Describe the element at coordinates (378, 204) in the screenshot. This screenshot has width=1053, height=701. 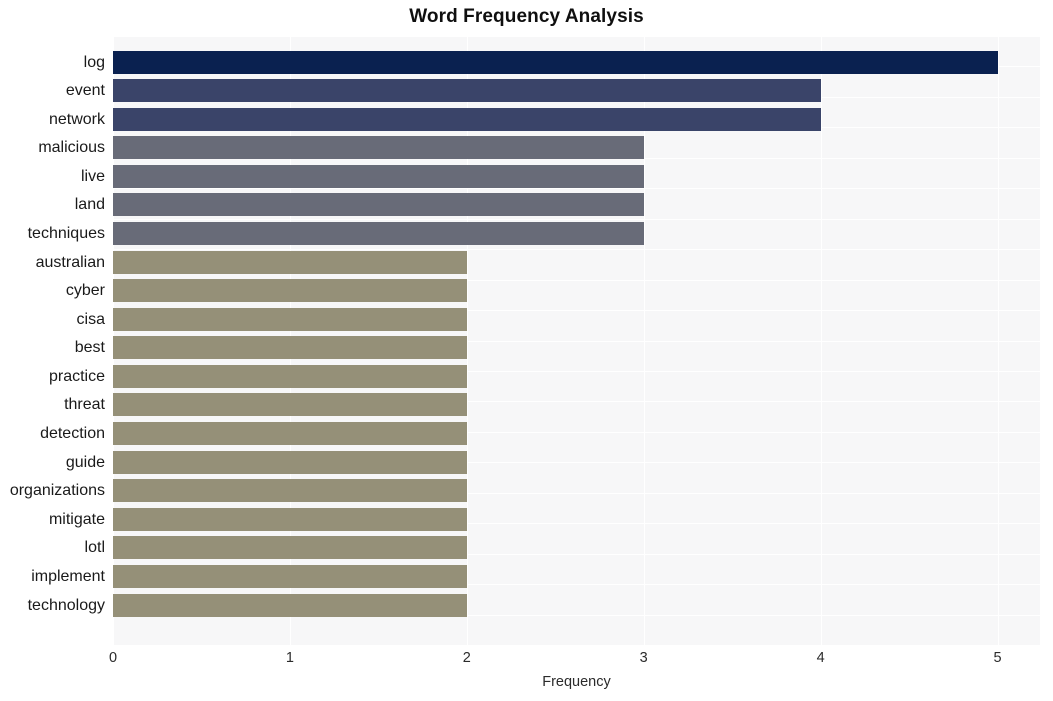
I see `bar-land` at that location.